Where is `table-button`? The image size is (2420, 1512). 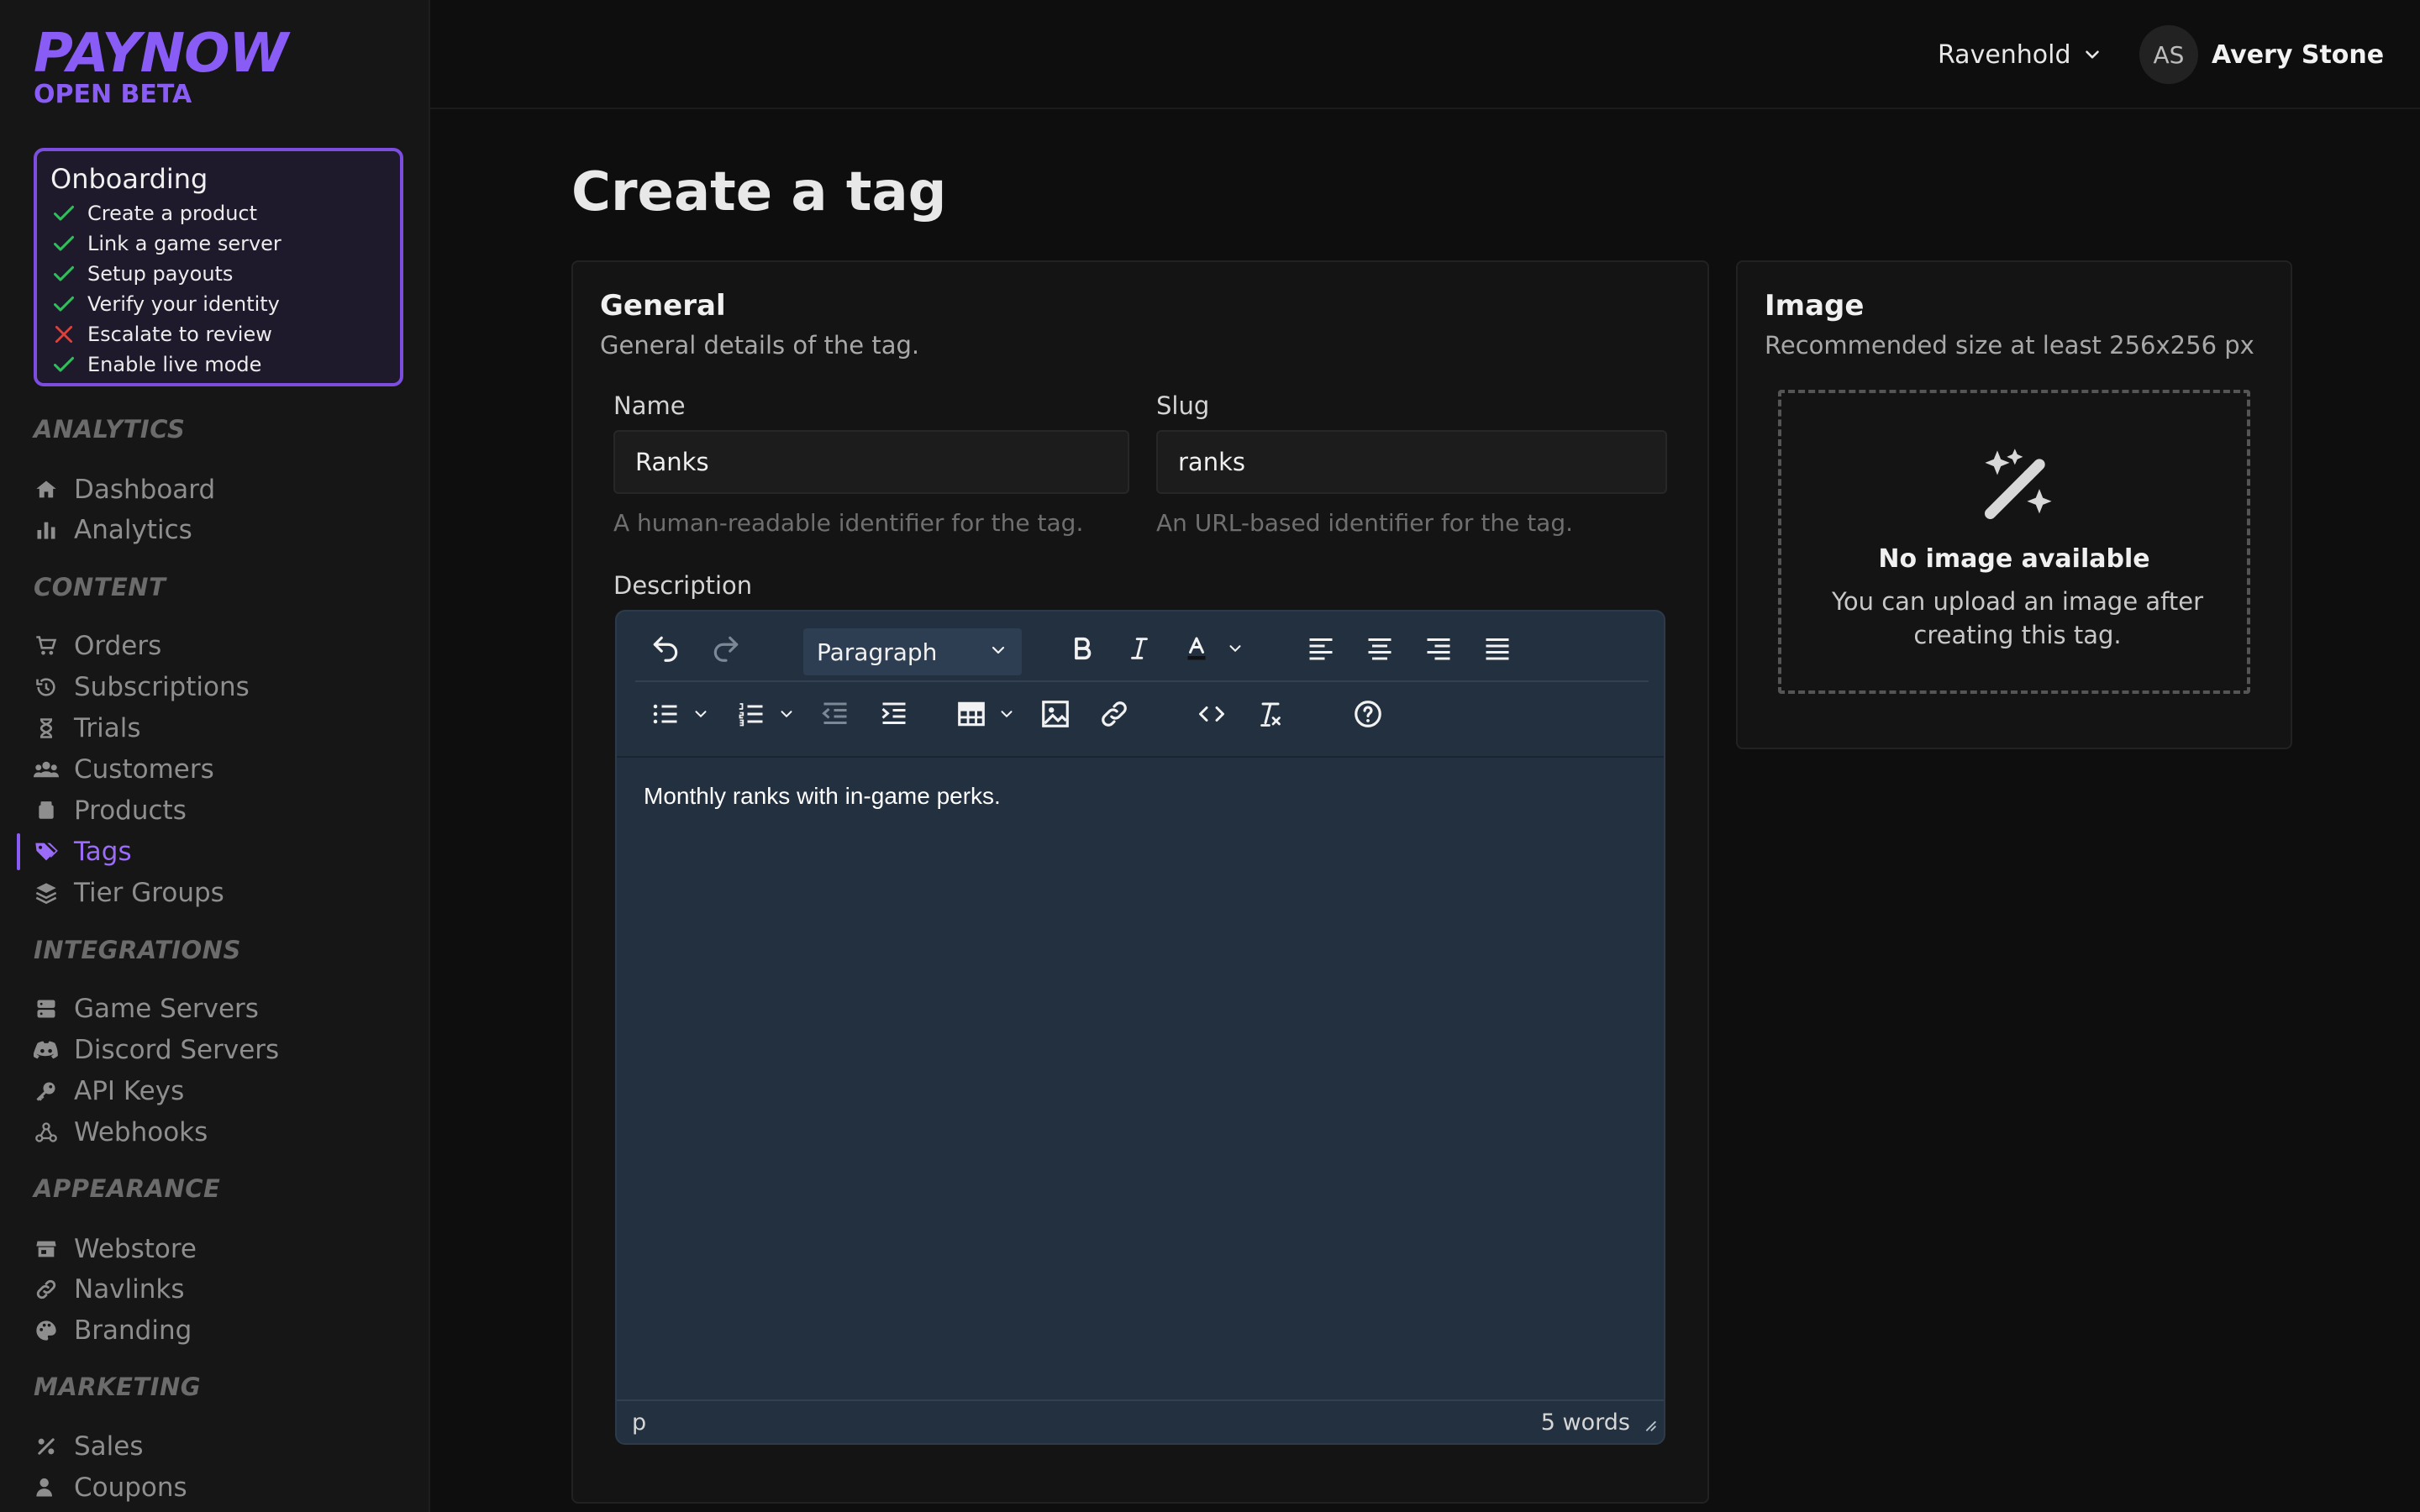
table-button is located at coordinates (971, 716).